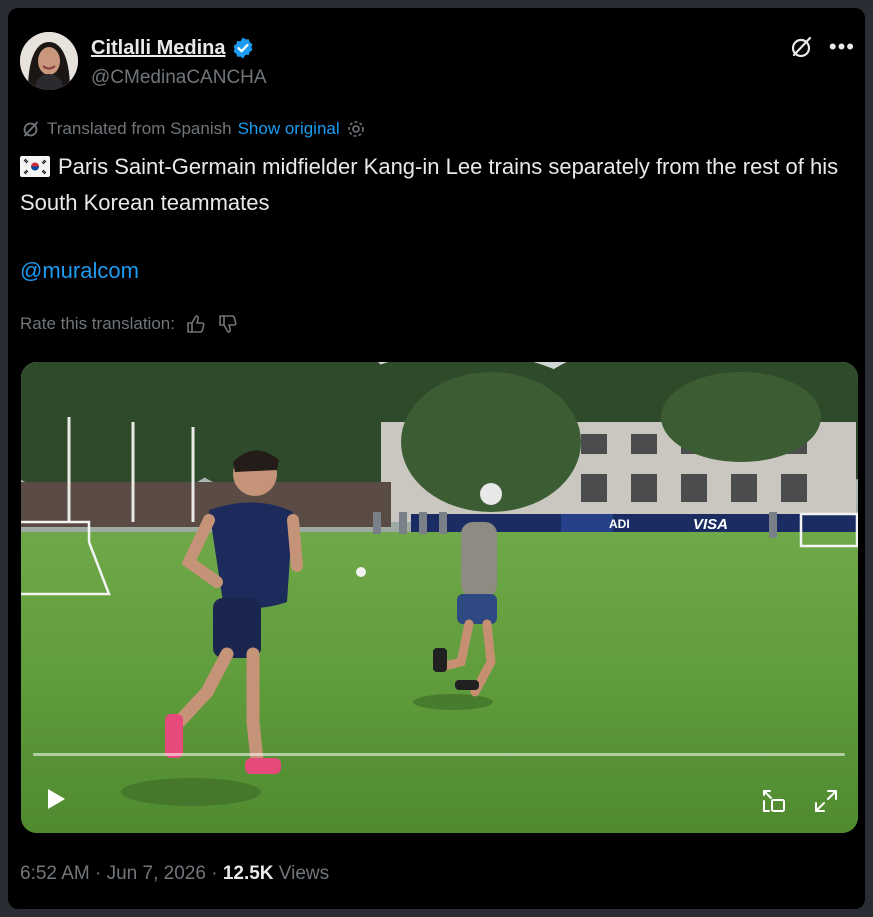  I want to click on tweet-time: 6:52 AM, so click(55, 873).